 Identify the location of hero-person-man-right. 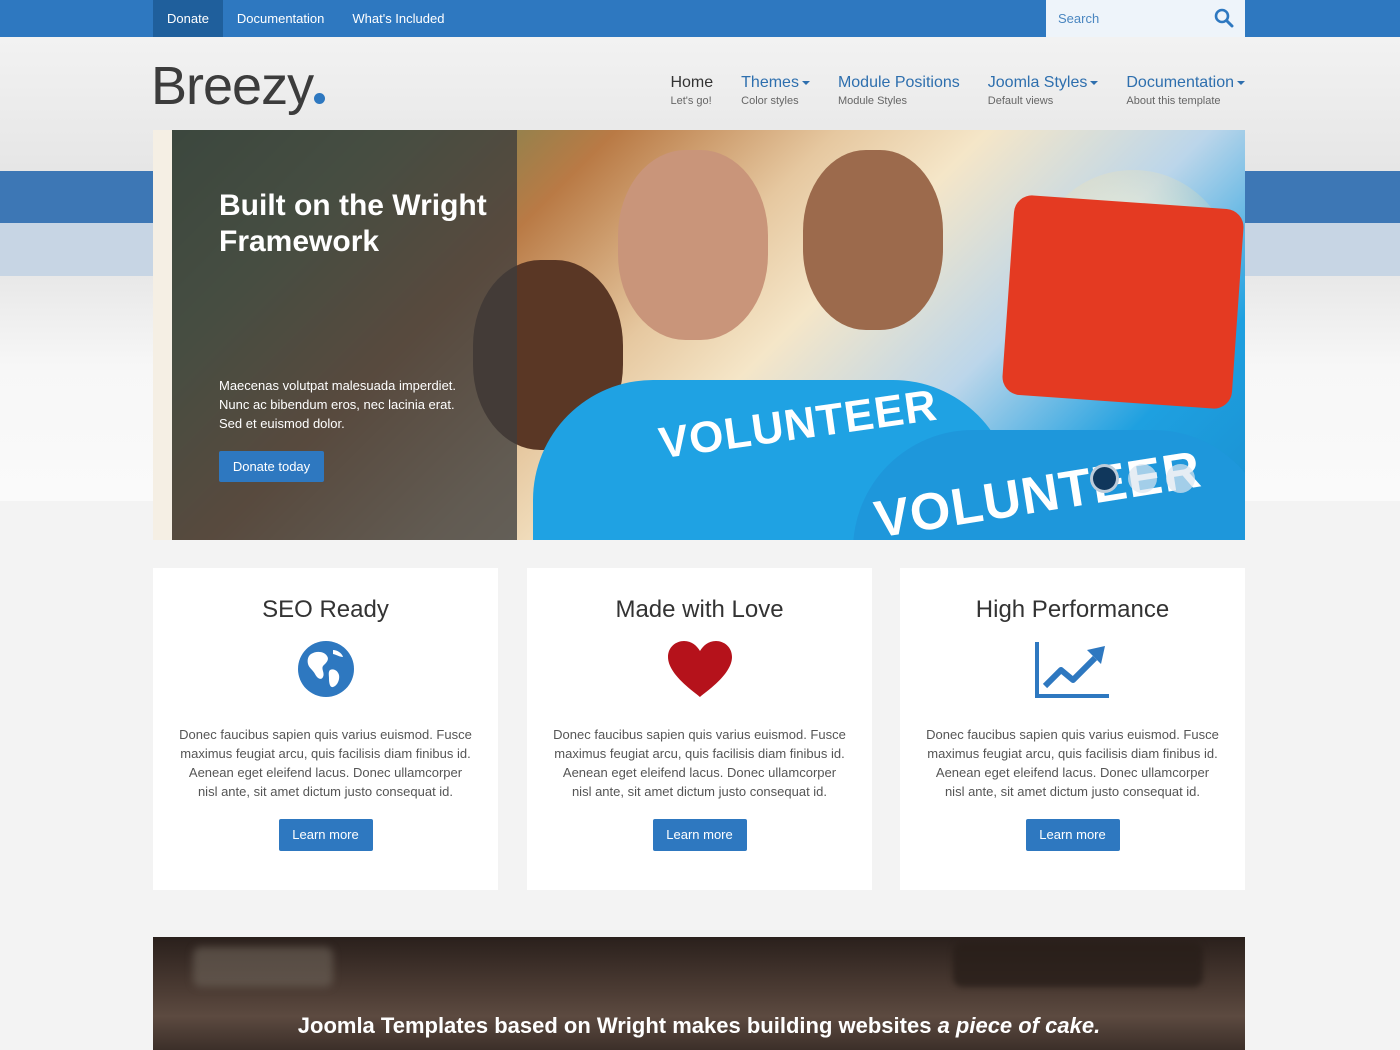
(873, 240).